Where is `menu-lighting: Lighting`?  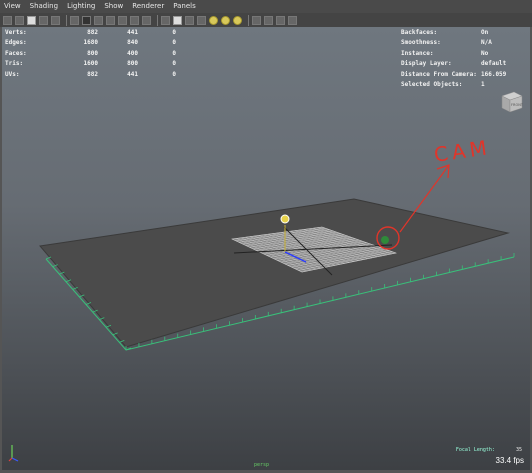 menu-lighting: Lighting is located at coordinates (81, 6).